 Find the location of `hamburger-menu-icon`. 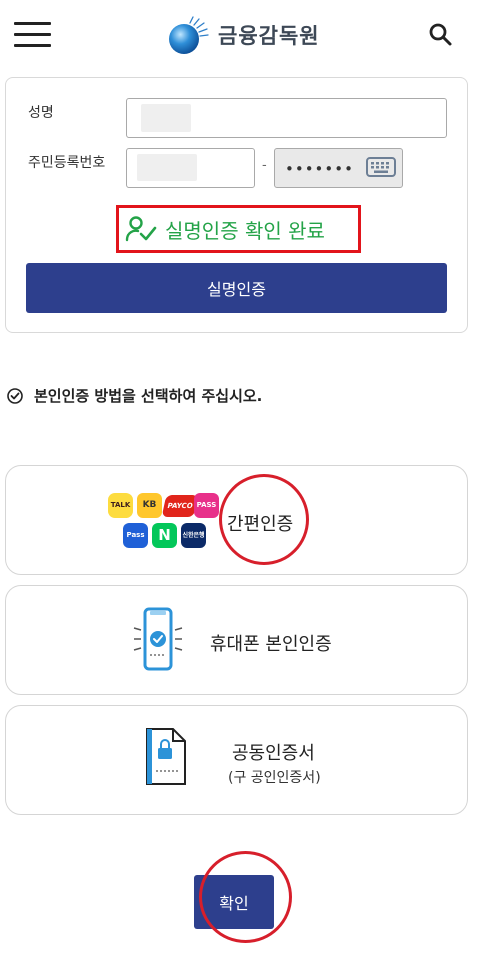

hamburger-menu-icon is located at coordinates (33, 35).